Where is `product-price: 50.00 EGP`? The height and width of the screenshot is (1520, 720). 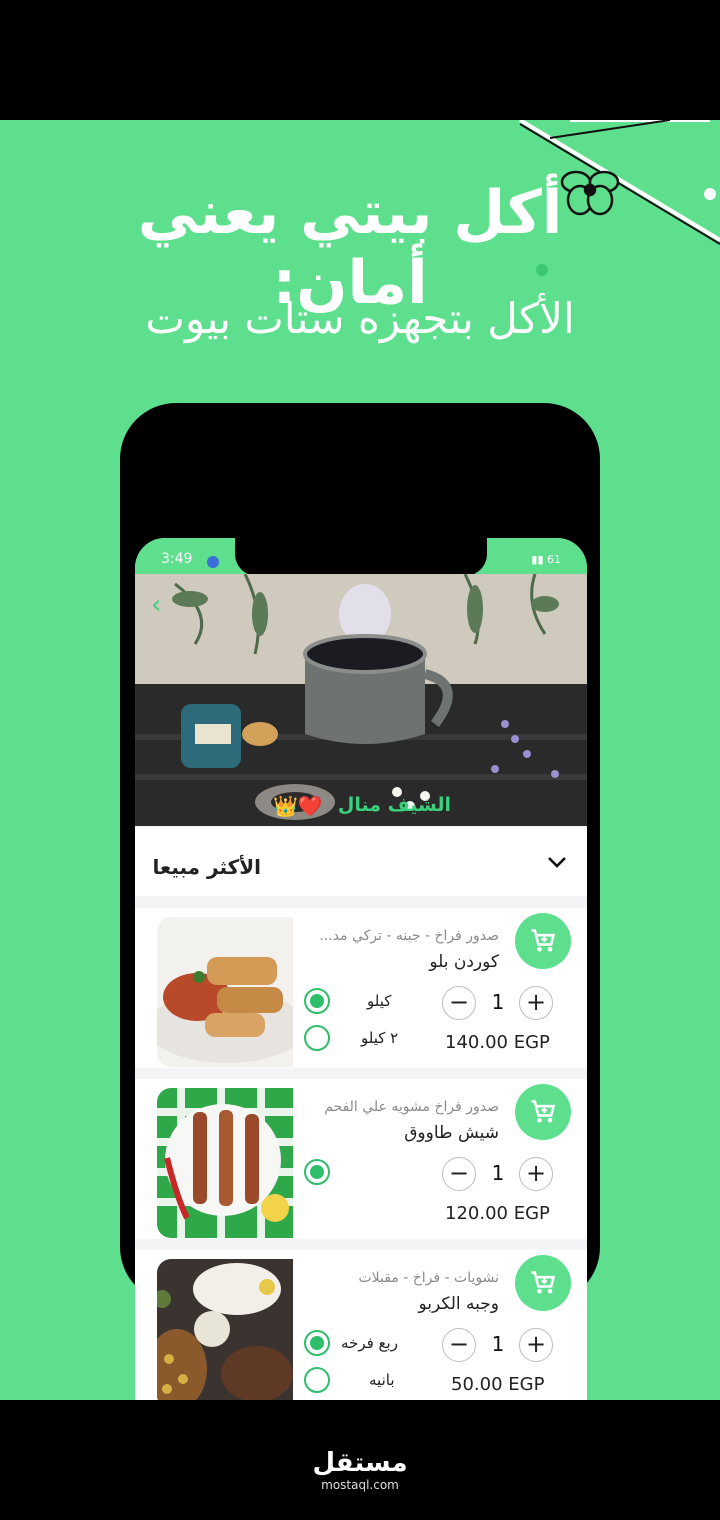
product-price: 50.00 EGP is located at coordinates (498, 1384).